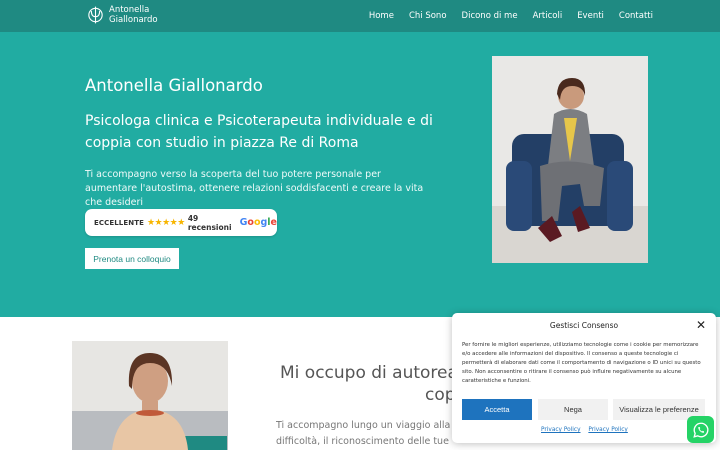 The width and height of the screenshot is (720, 450). What do you see at coordinates (548, 16) in the screenshot?
I see `nav-articoli: Articoli` at bounding box center [548, 16].